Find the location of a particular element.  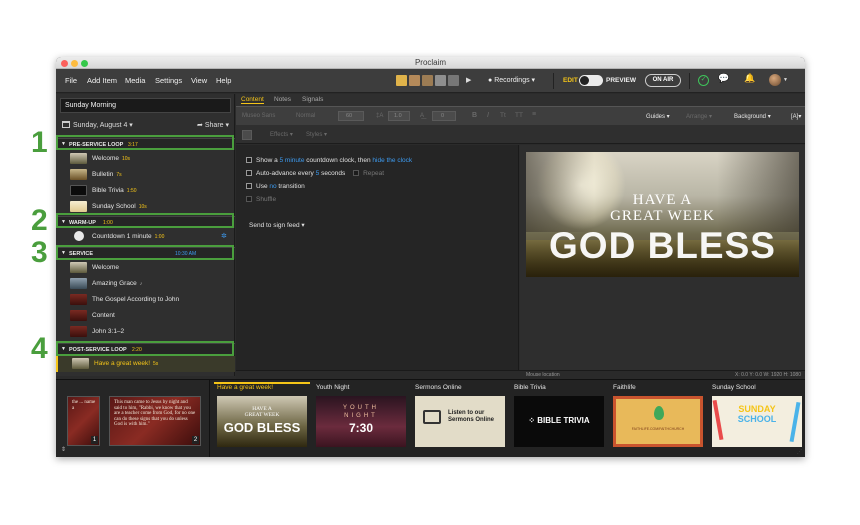

share-icon: ➦ is located at coordinates (201, 125).